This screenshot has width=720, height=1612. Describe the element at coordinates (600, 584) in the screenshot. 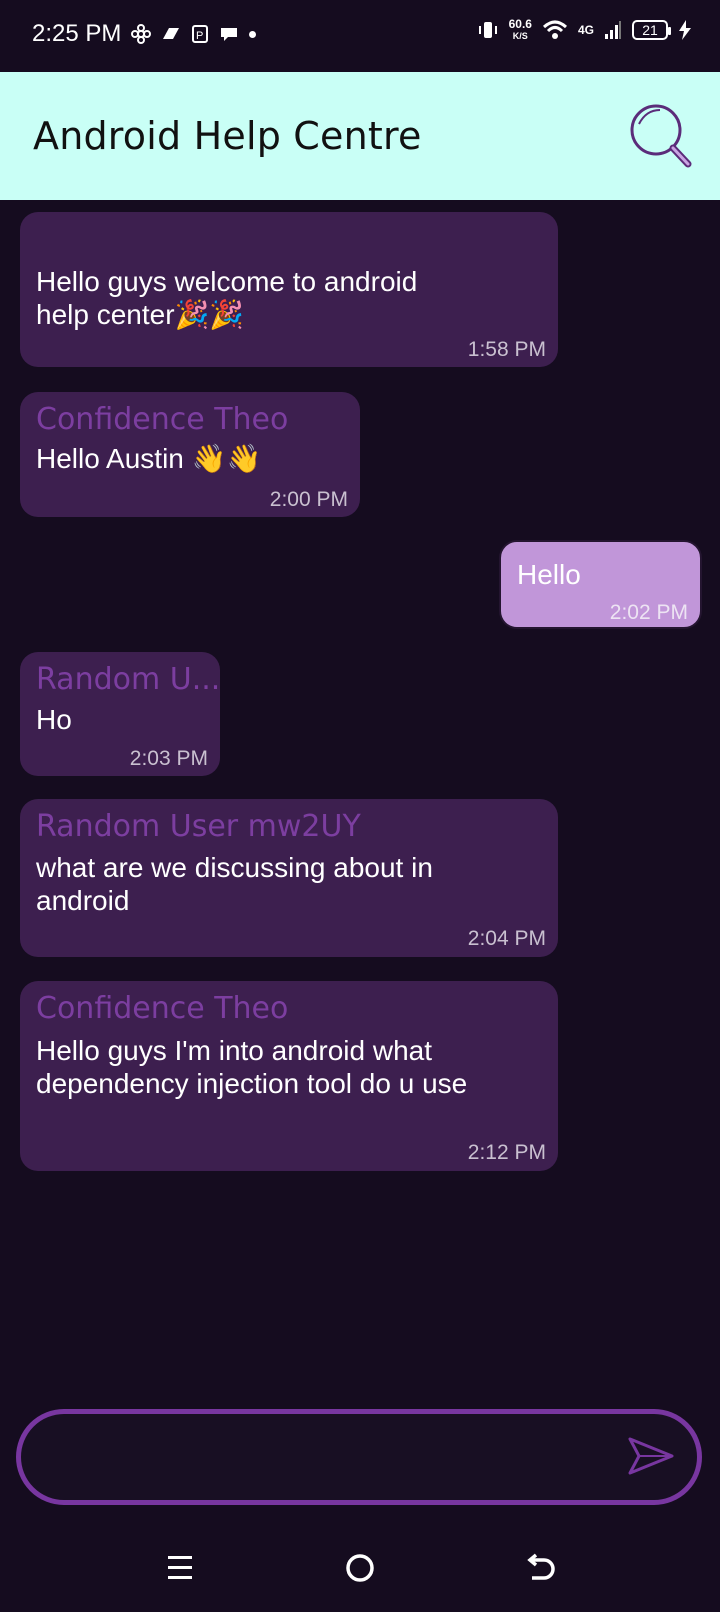

I see `message-bubble-outgoing: Hello 2:02 PM` at that location.